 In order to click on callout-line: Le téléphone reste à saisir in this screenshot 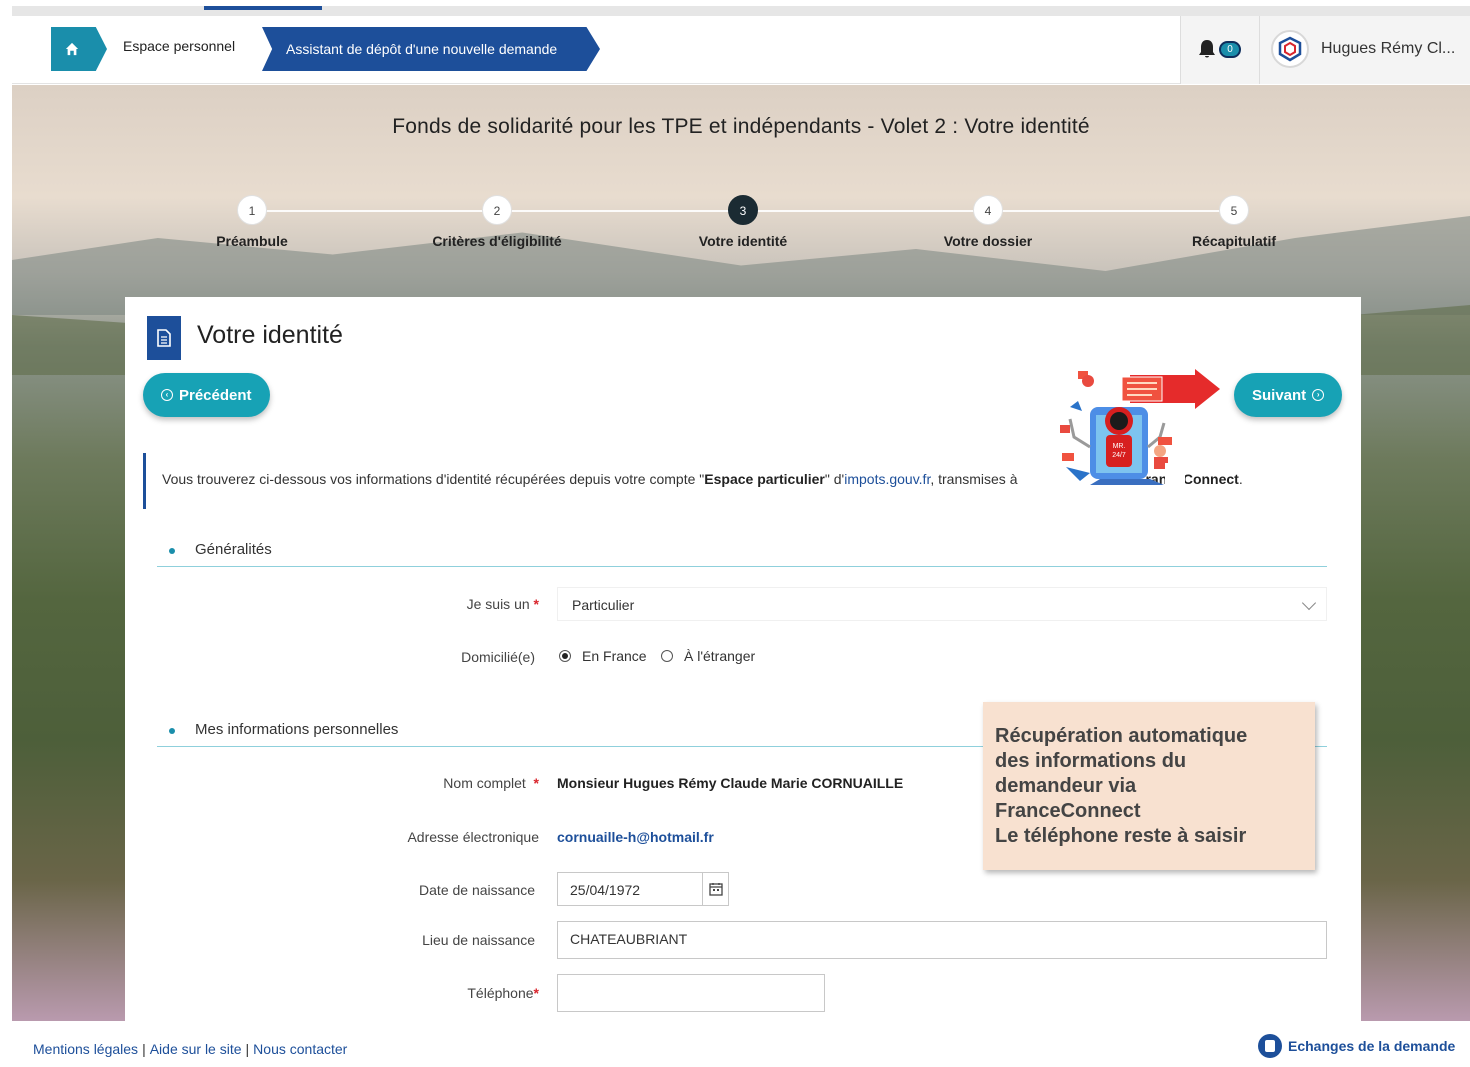, I will do `click(1121, 836)`.